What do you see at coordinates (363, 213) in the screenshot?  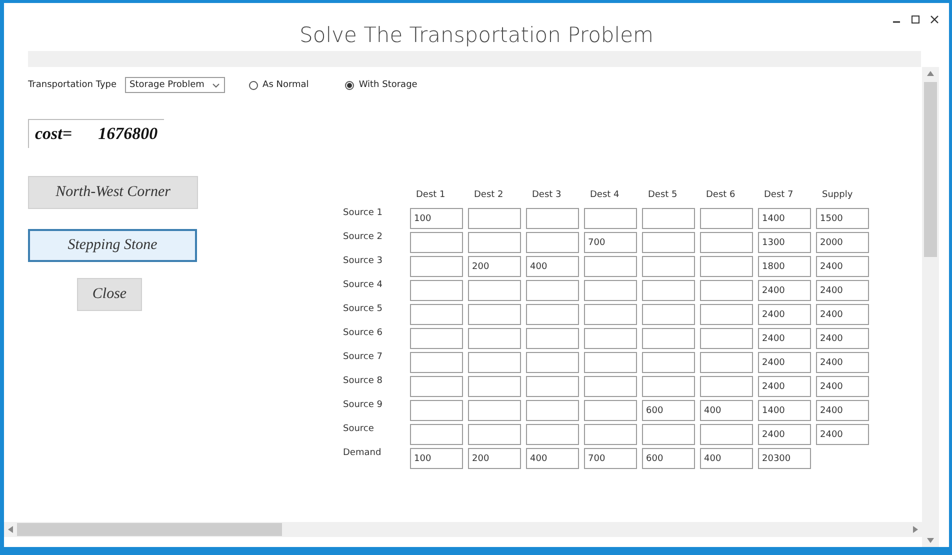 I see `row-label: Source 1` at bounding box center [363, 213].